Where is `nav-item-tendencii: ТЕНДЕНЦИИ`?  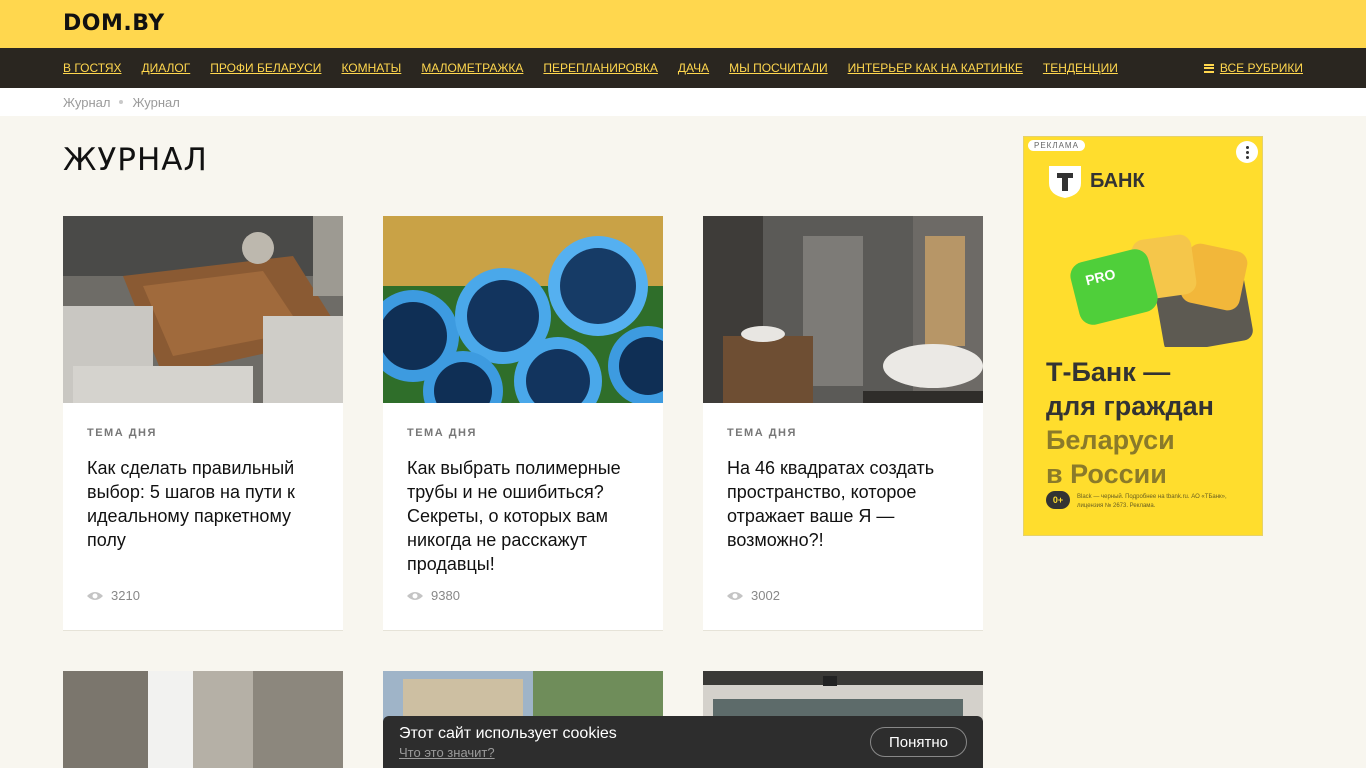 nav-item-tendencii: ТЕНДЕНЦИИ is located at coordinates (1080, 68).